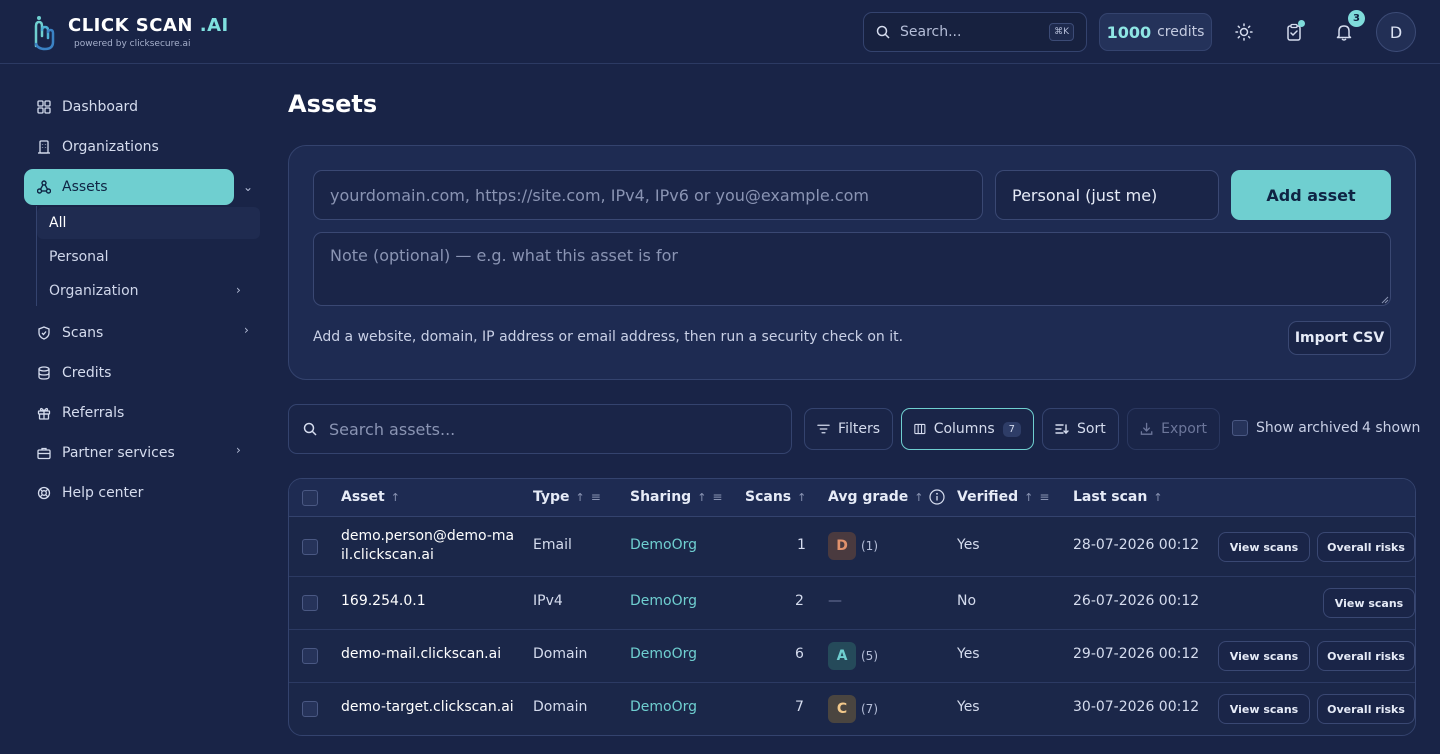 Image resolution: width=1440 pixels, height=754 pixels. I want to click on info-icon, so click(937, 497).